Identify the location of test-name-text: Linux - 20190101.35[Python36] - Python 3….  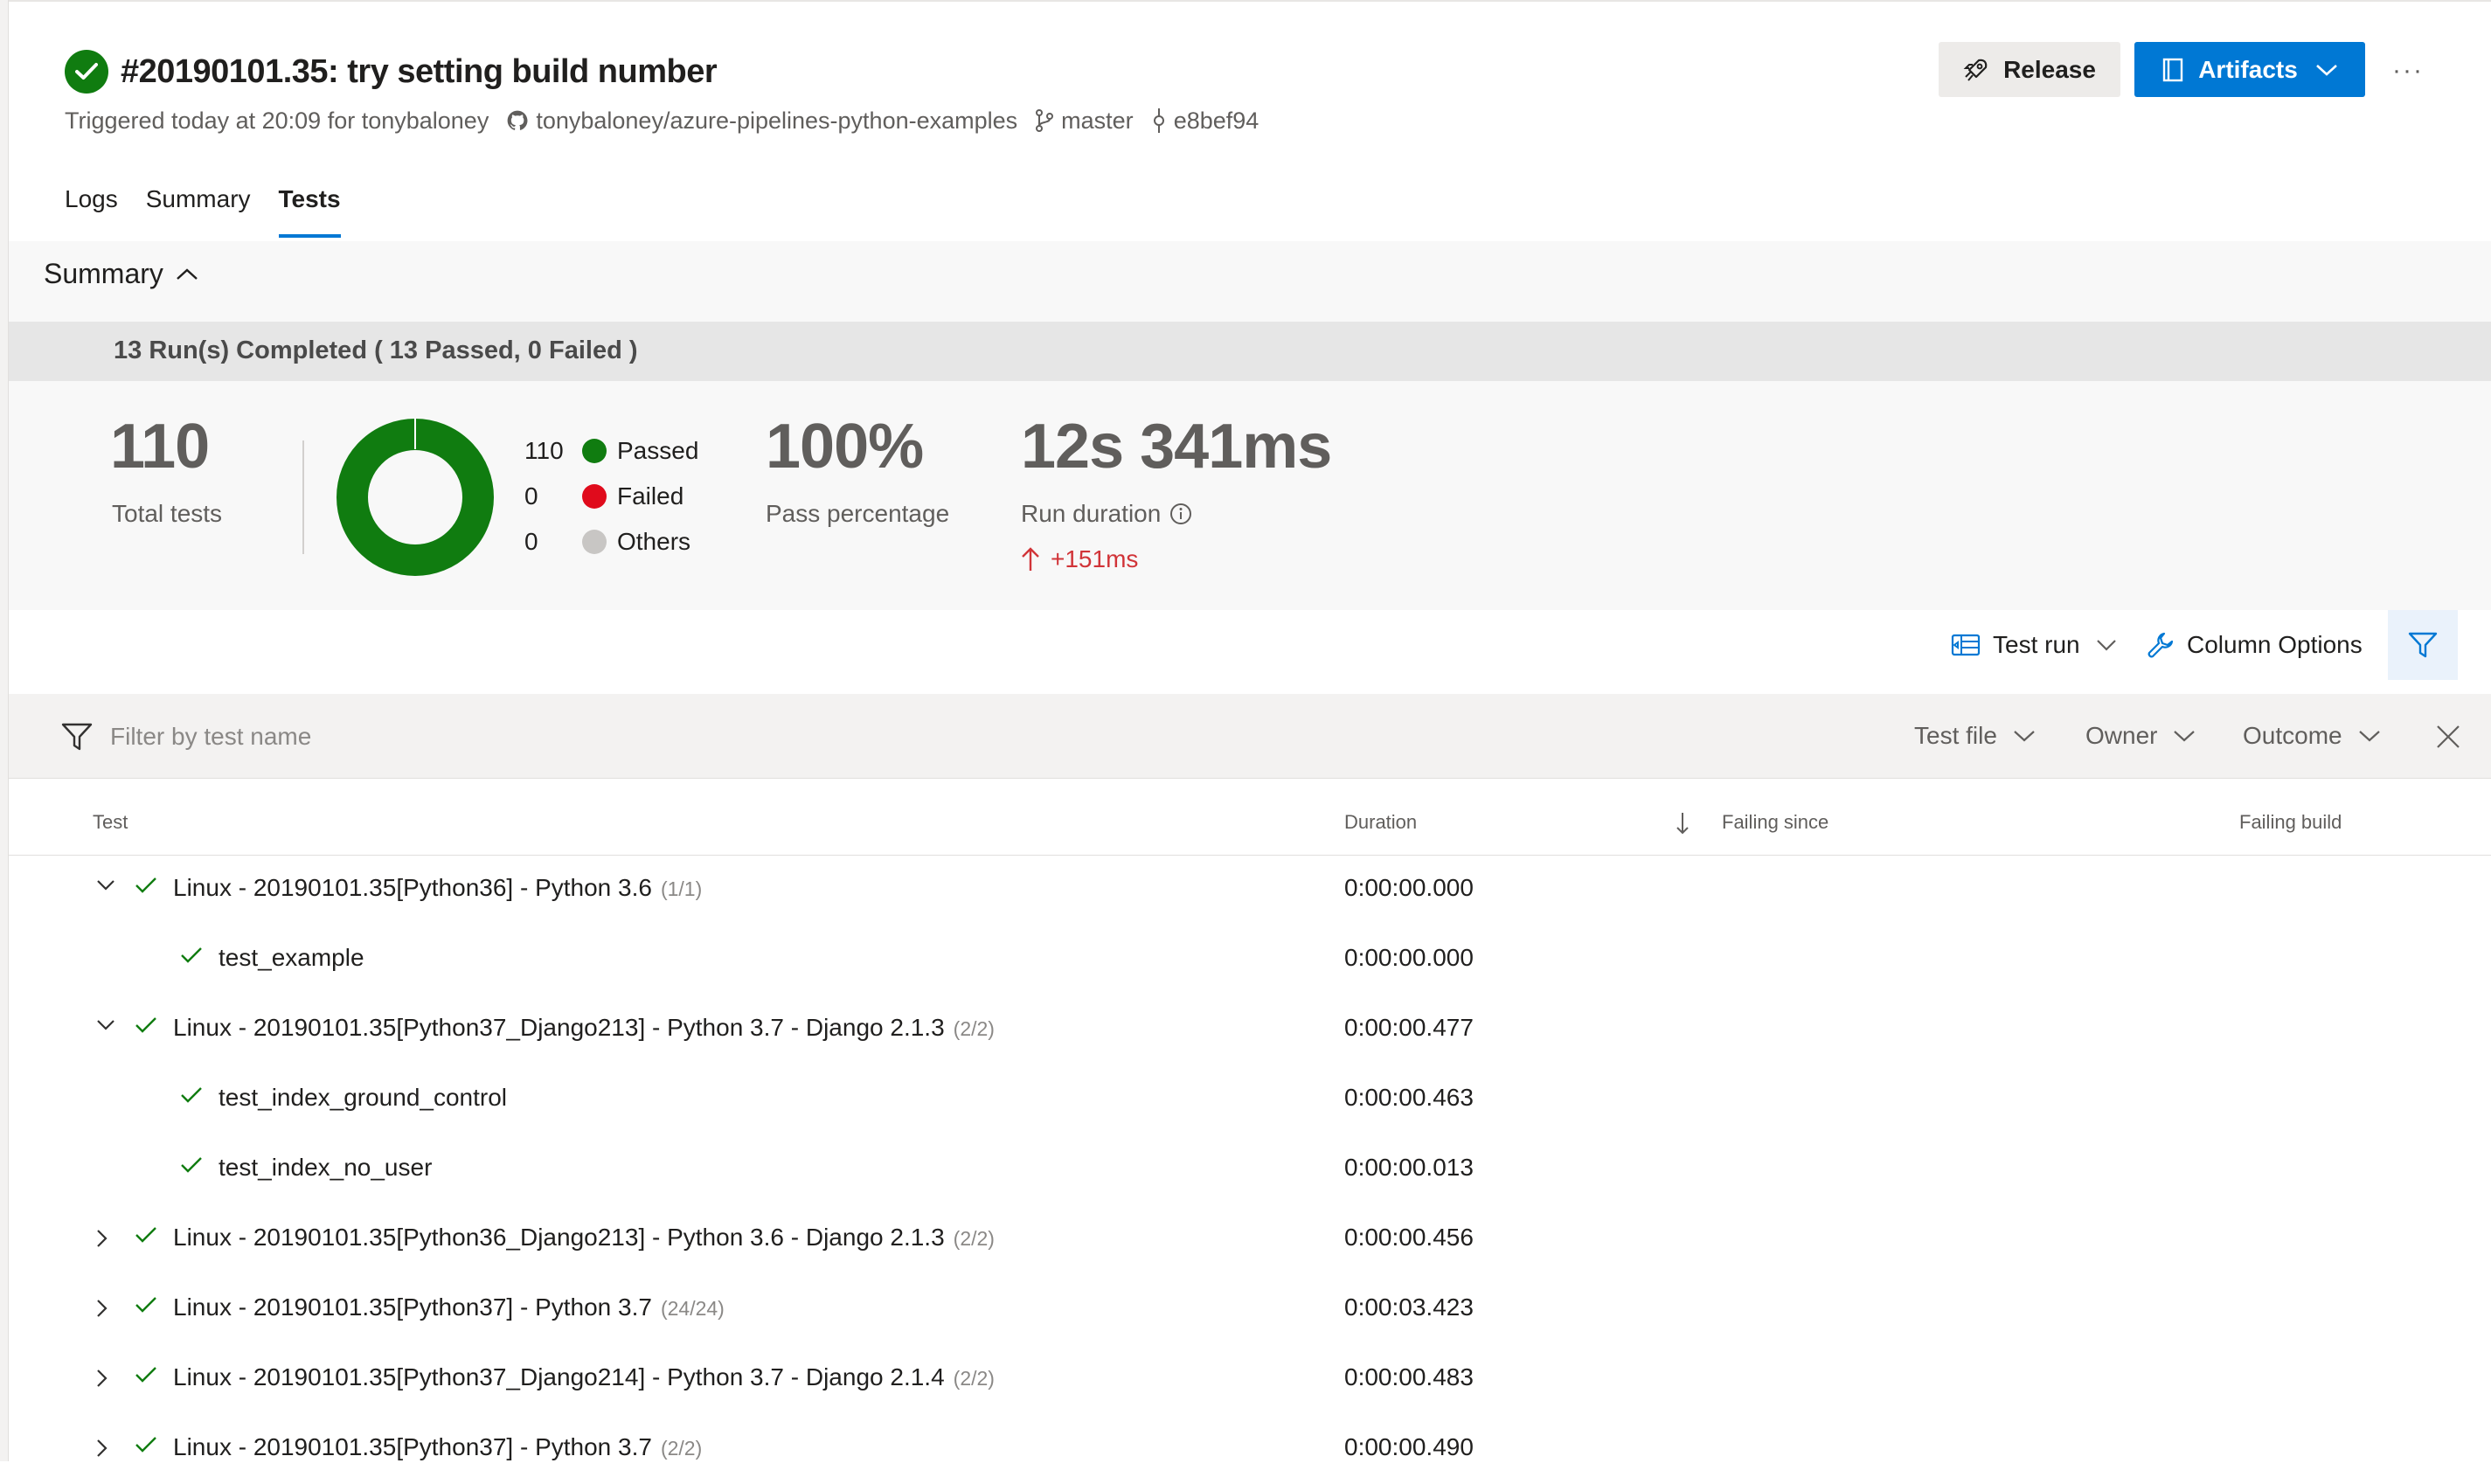
(412, 887).